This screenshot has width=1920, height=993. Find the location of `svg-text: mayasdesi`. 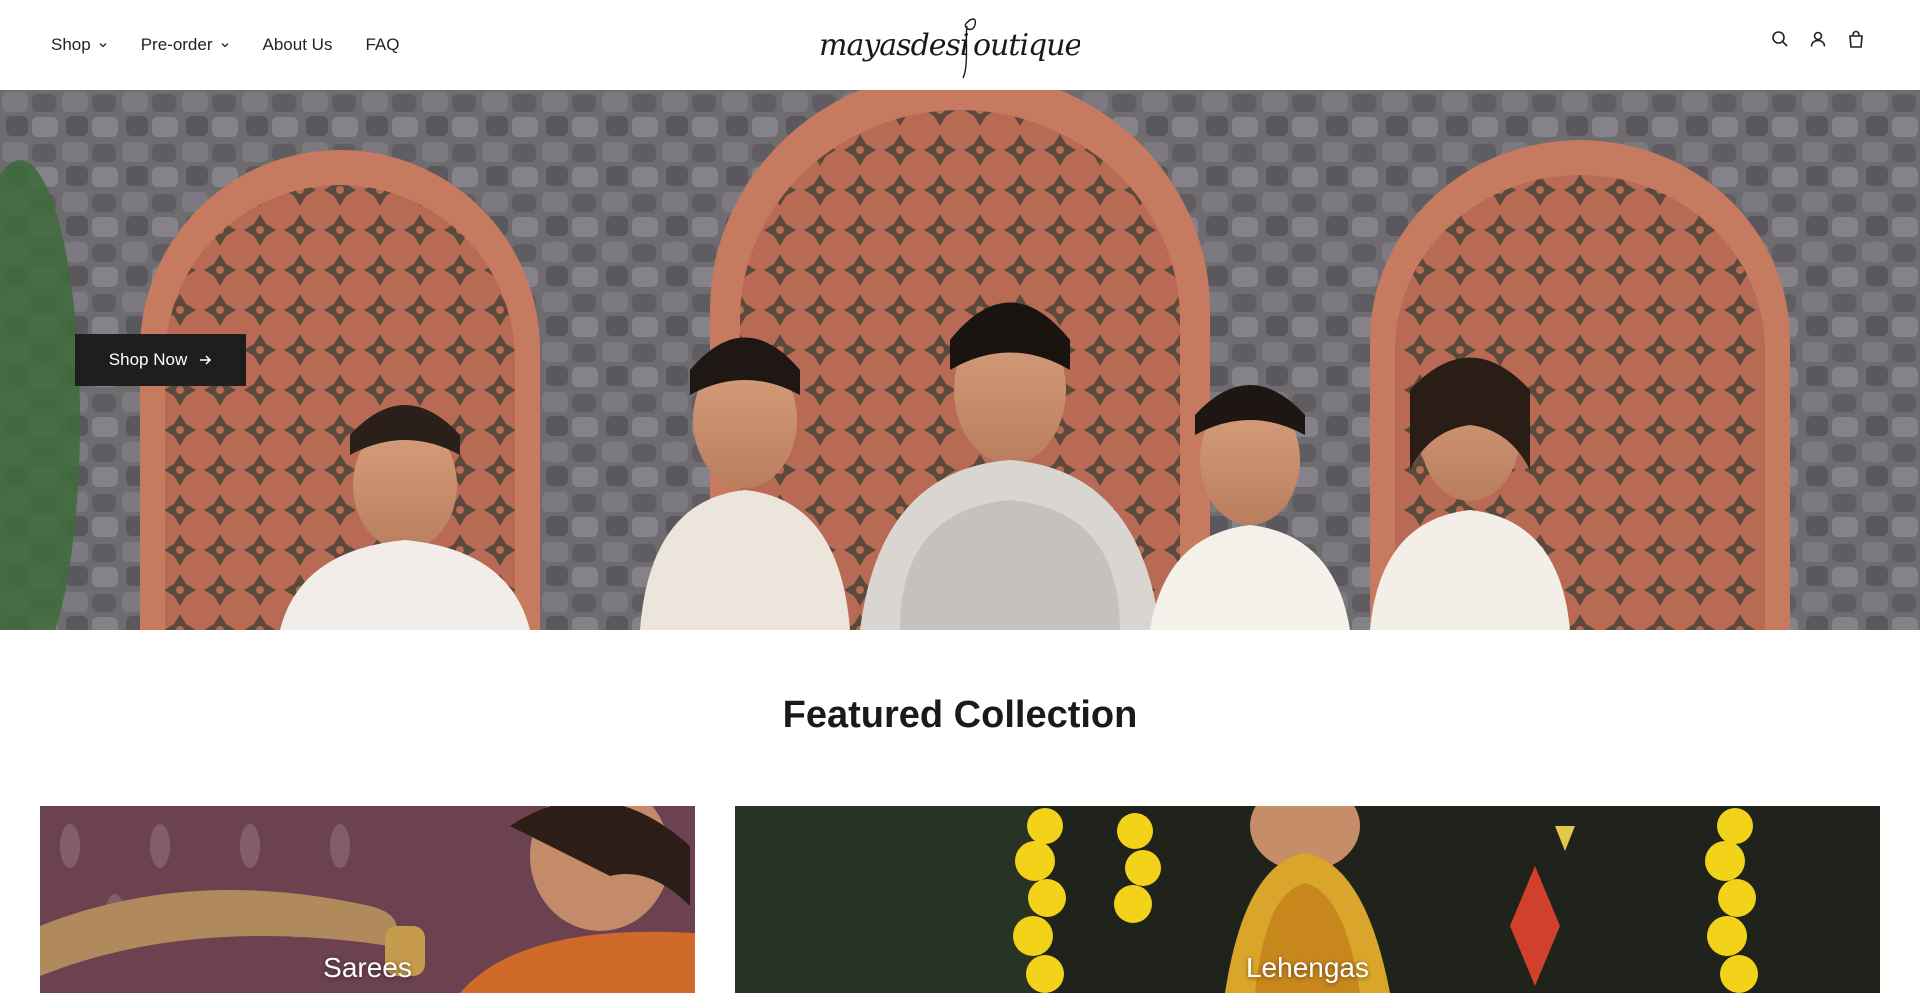

svg-text: mayasdesi is located at coordinates (894, 45).